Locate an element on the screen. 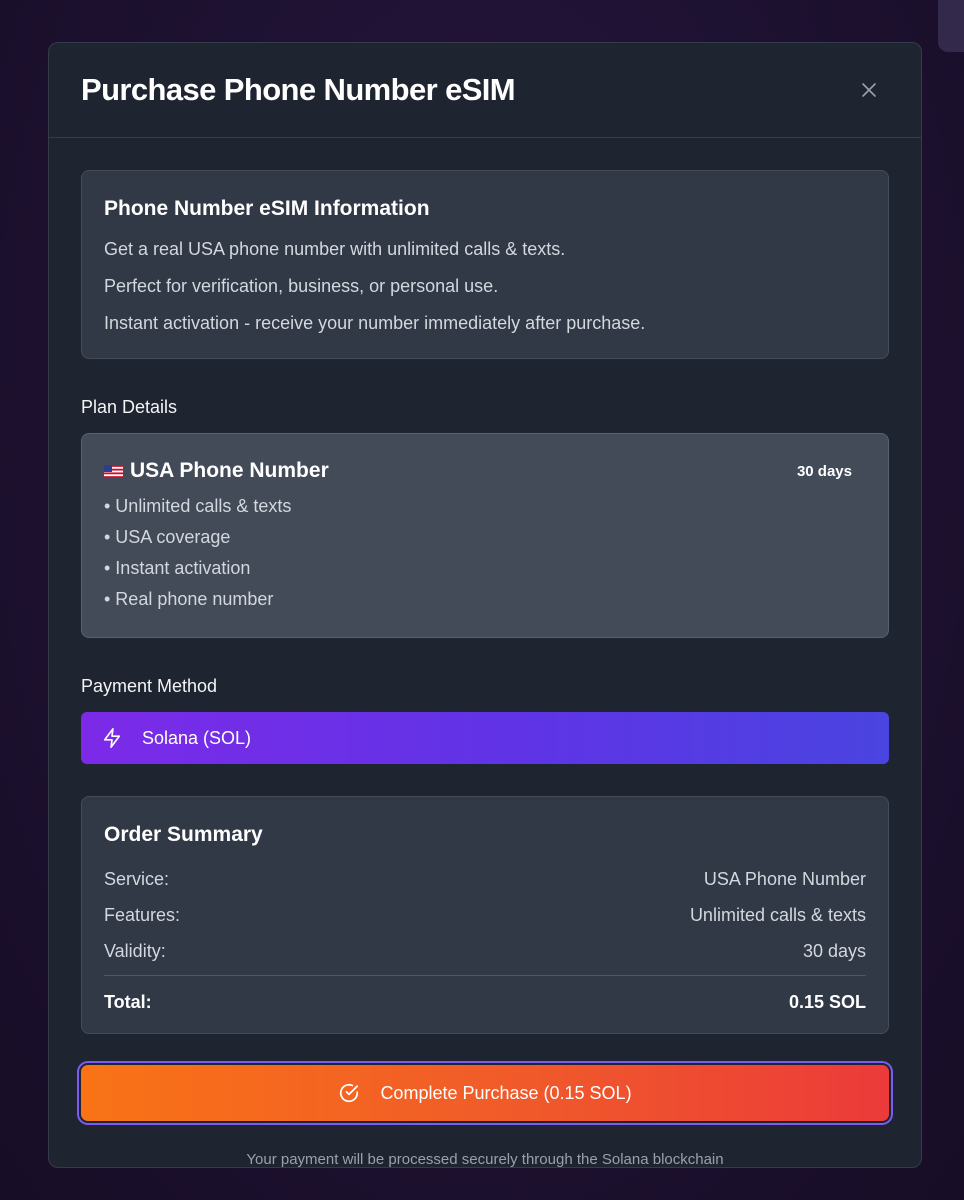 The image size is (964, 1200). summary-value: USA Phone Number is located at coordinates (784, 879).